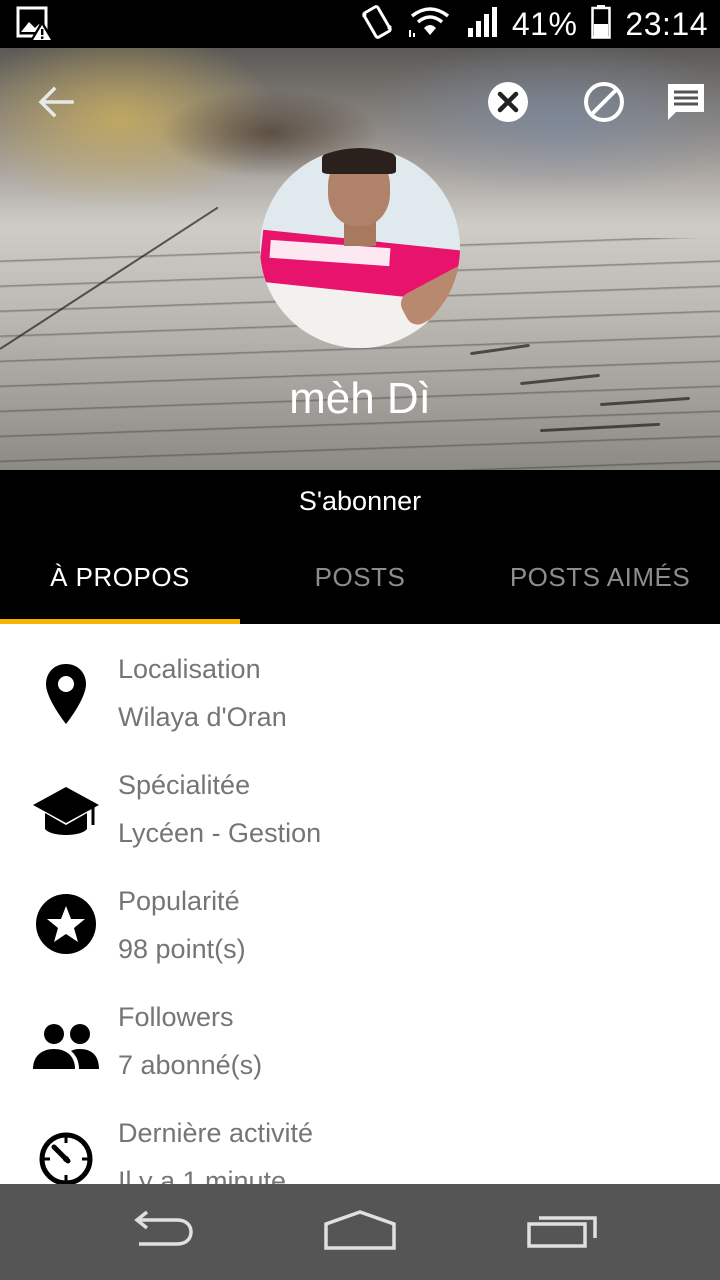  I want to click on remove-button, so click(508, 104).